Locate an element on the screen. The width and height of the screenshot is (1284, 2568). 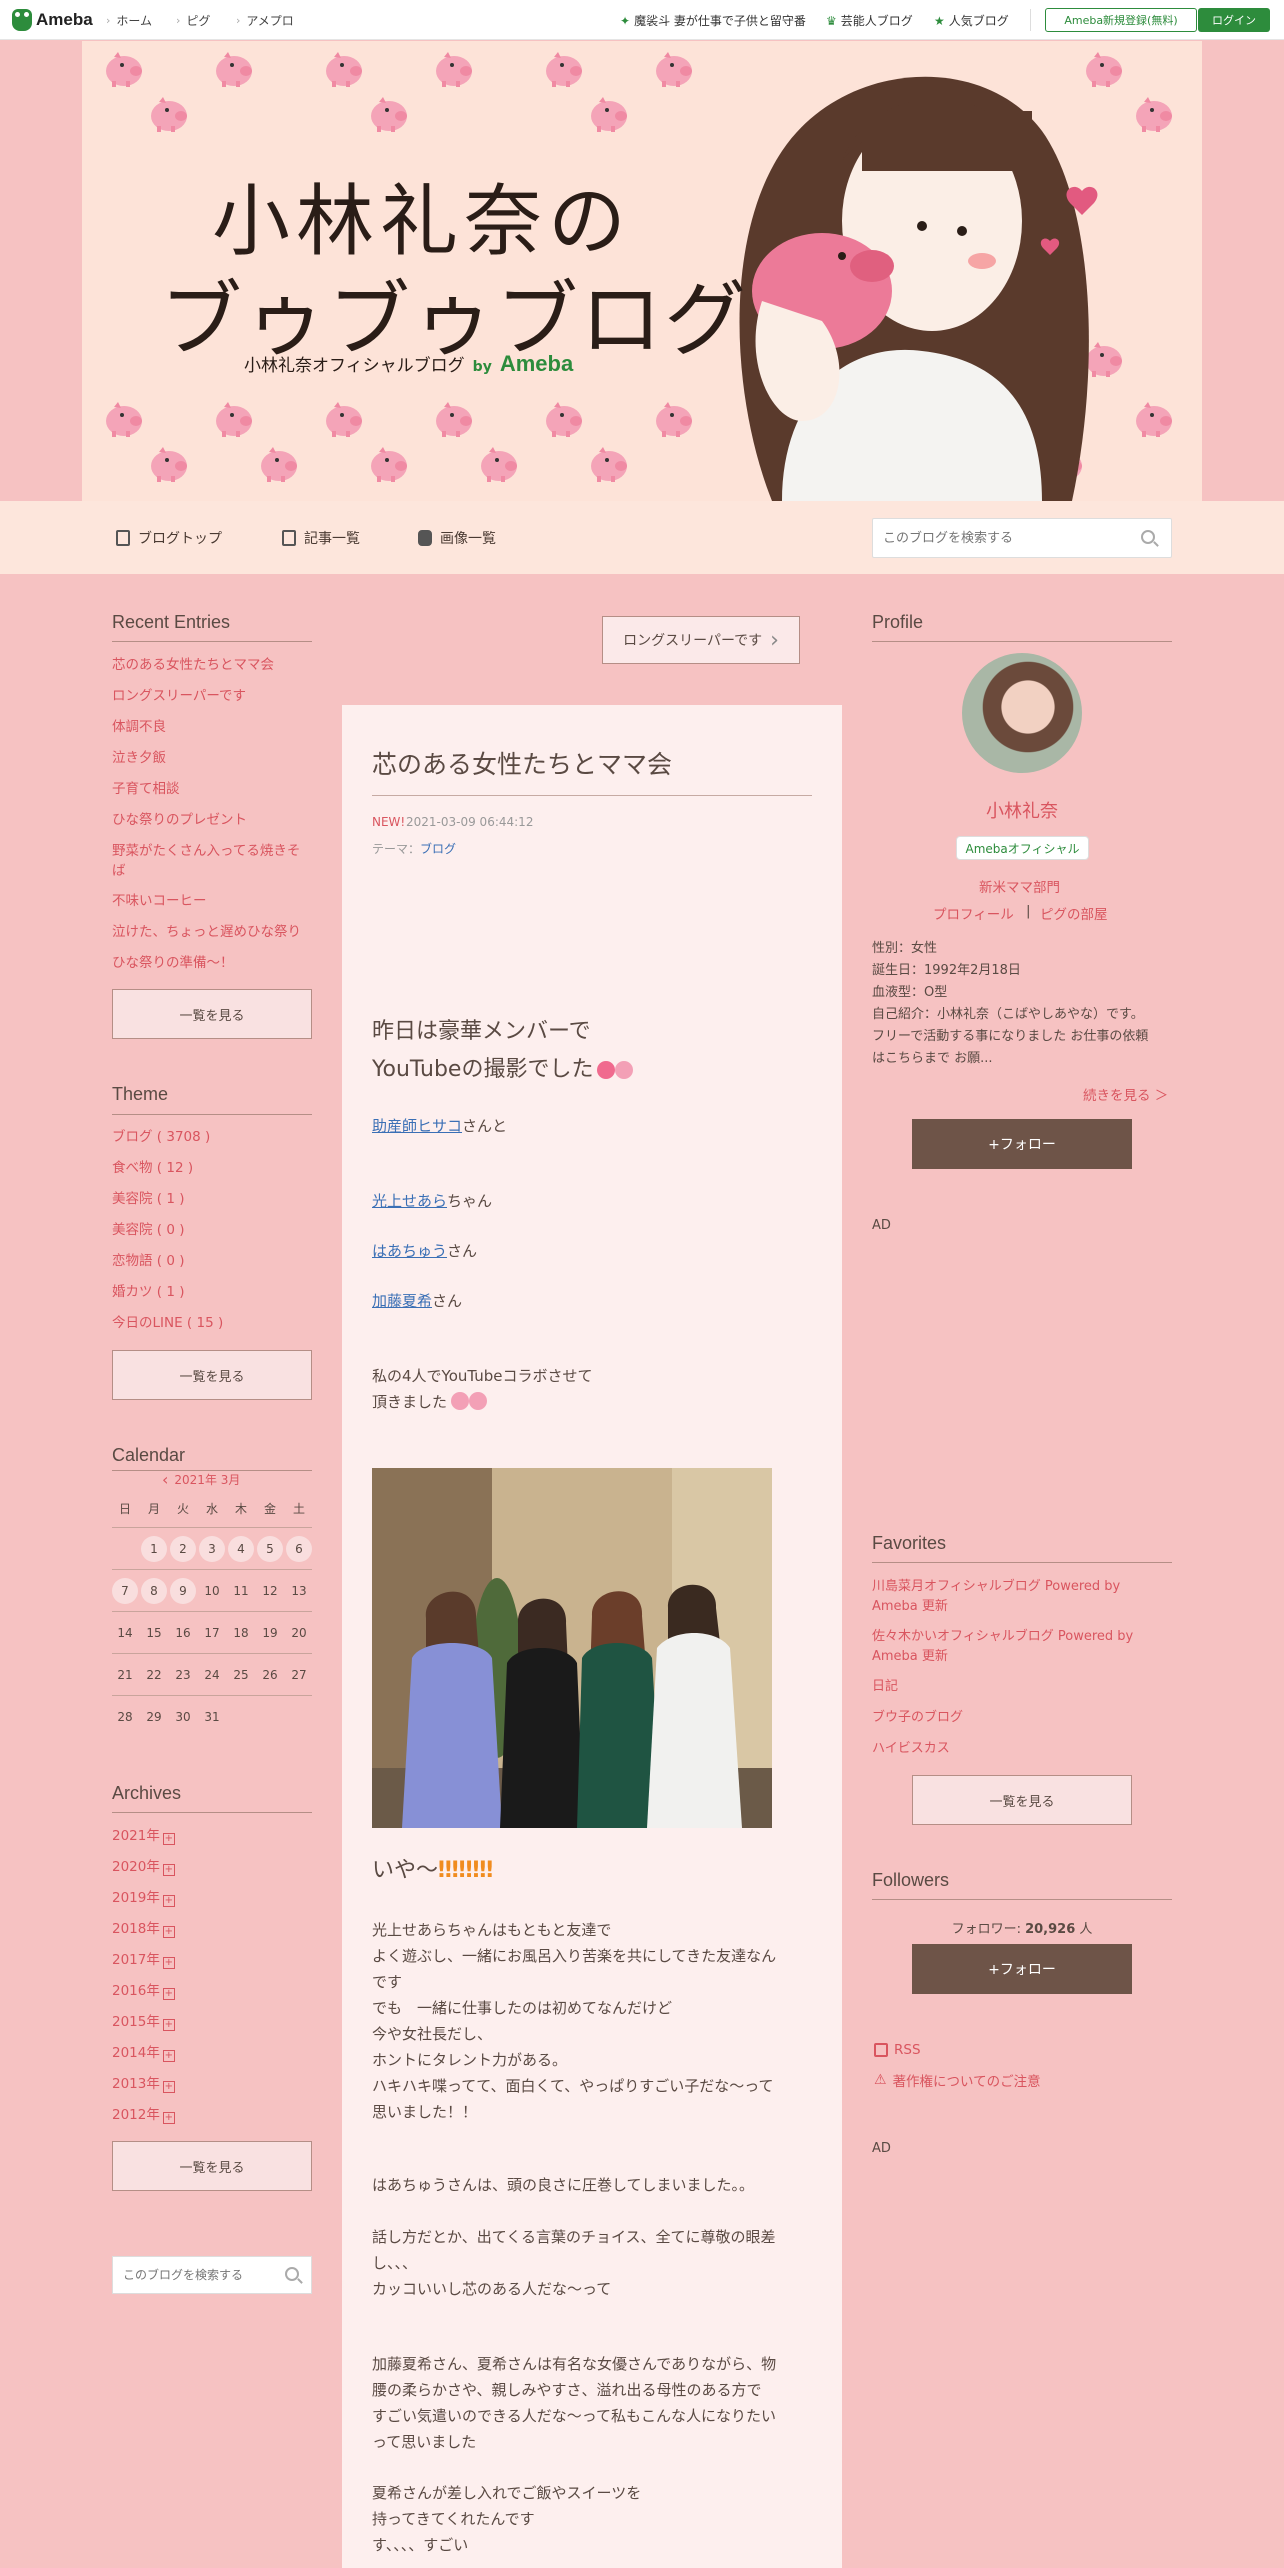
toplink-popular: ★ 人気ブログ is located at coordinates (971, 20).